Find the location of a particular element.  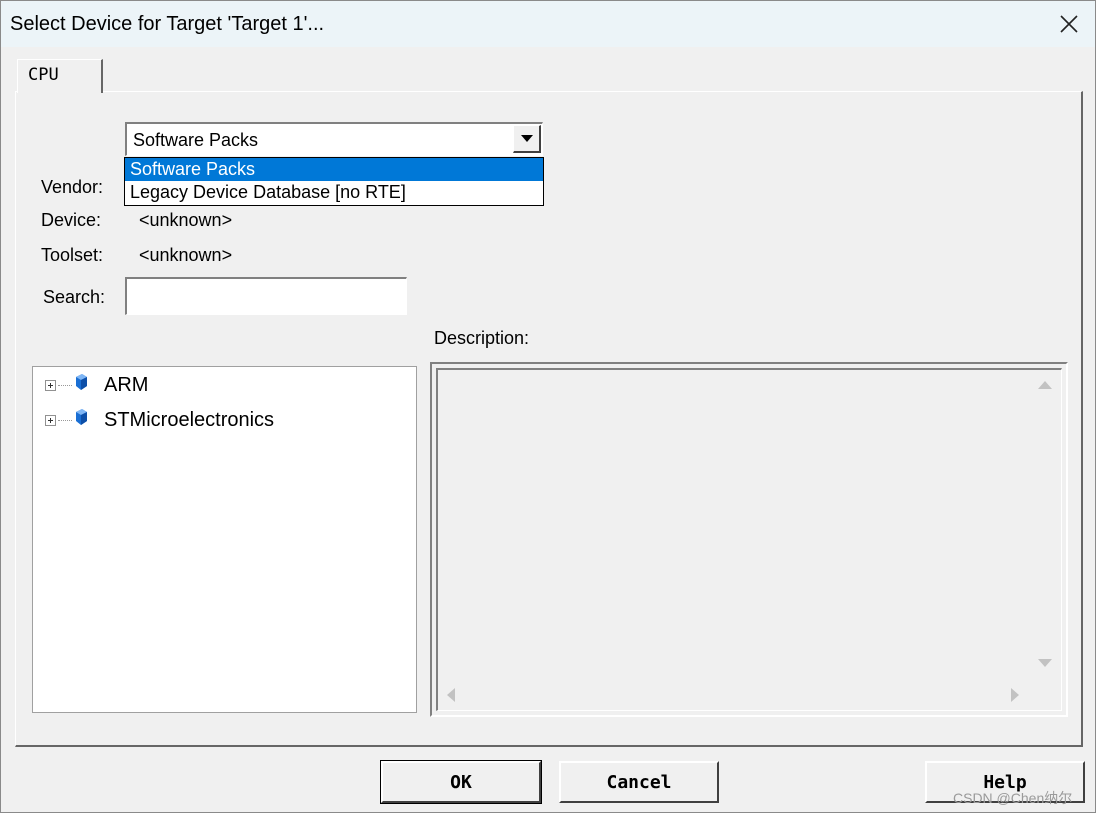

scroll-down-icon is located at coordinates (1045, 663).